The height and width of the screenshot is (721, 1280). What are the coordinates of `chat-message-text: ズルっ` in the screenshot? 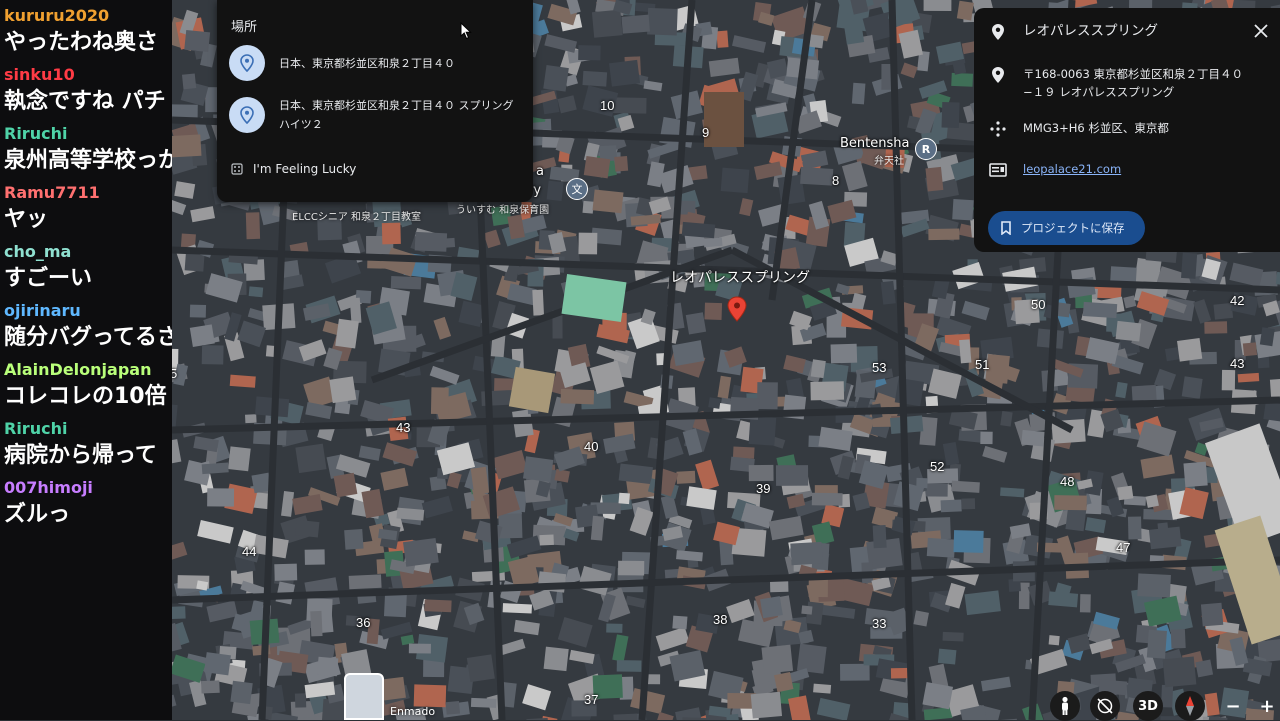 It's located at (37, 514).